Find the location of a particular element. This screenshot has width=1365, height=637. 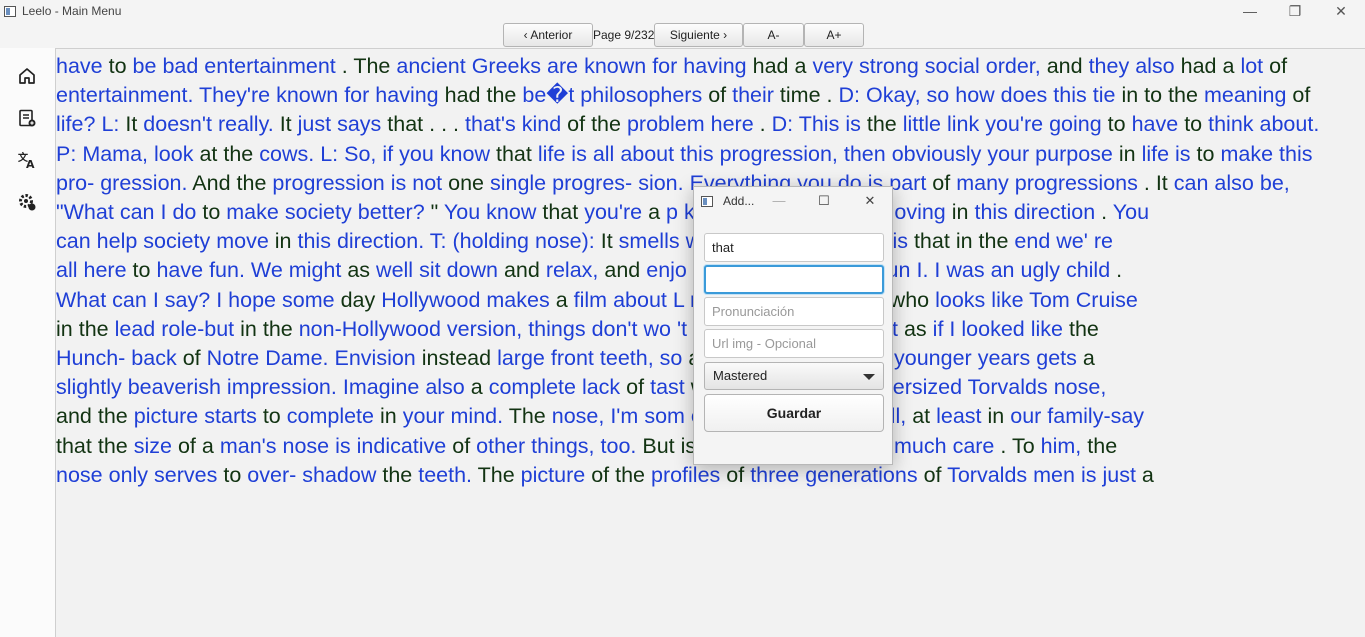

unknown-word: be is located at coordinates (145, 66).